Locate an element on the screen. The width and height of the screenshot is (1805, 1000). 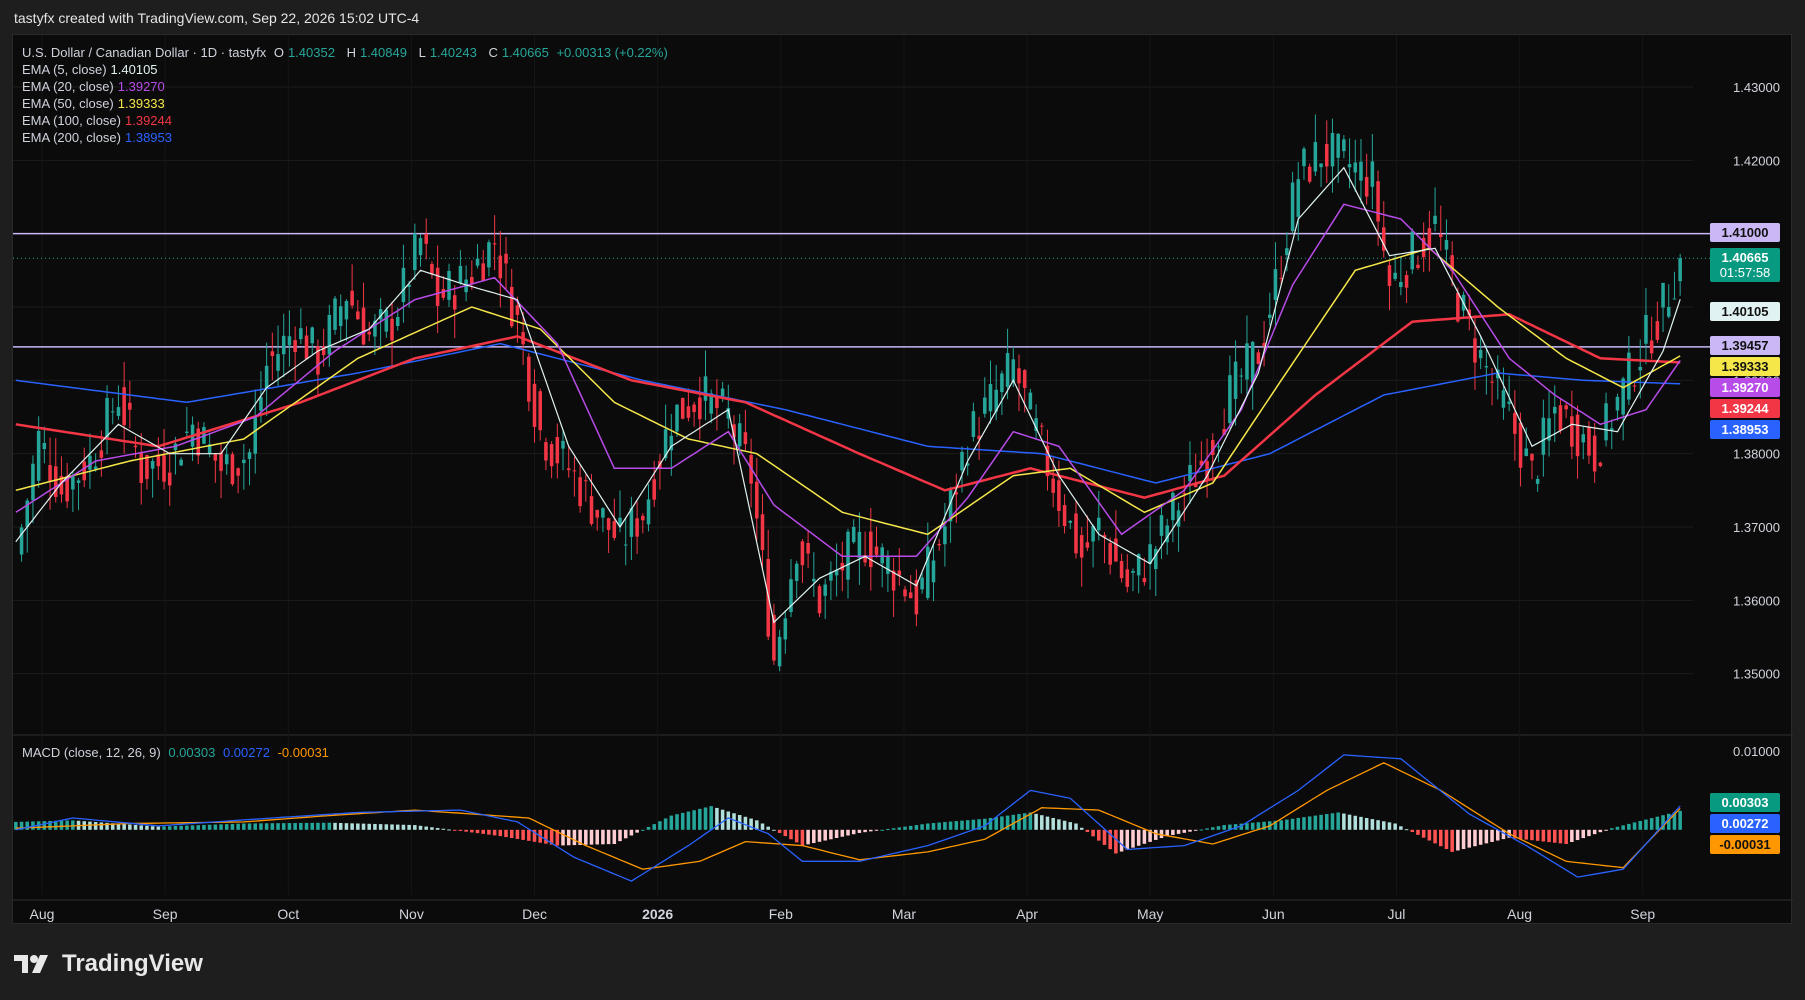
macd-legend-label: MACD (close, 12, 26, 9) is located at coordinates (91, 752).